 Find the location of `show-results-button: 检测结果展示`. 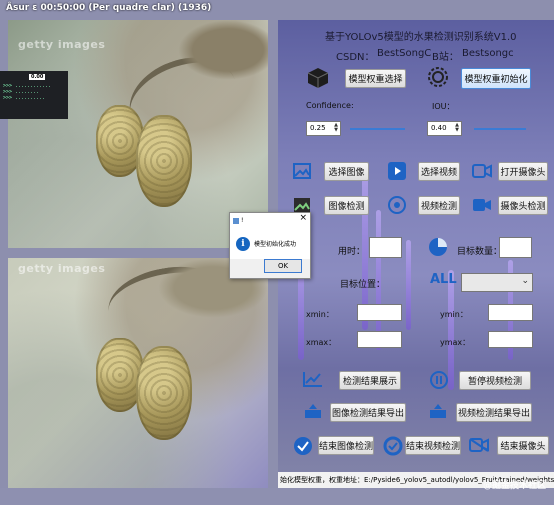

show-results-button: 检测结果展示 is located at coordinates (370, 380).